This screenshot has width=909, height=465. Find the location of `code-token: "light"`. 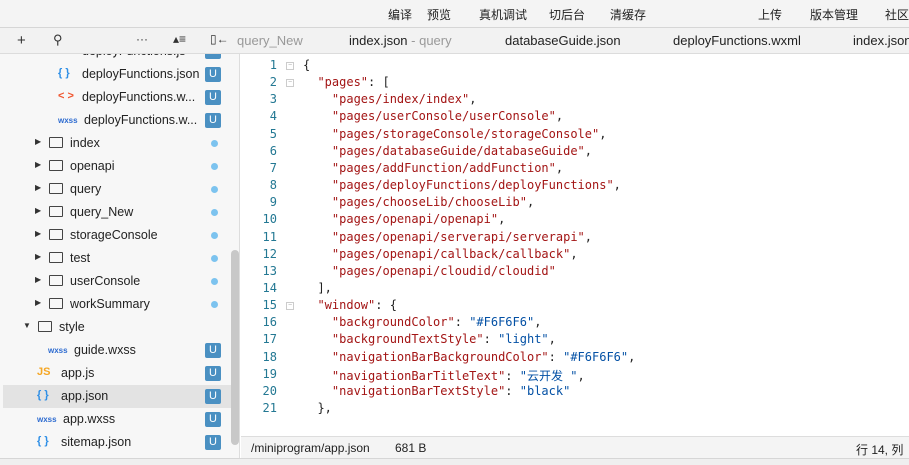

code-token: "light" is located at coordinates (523, 339).